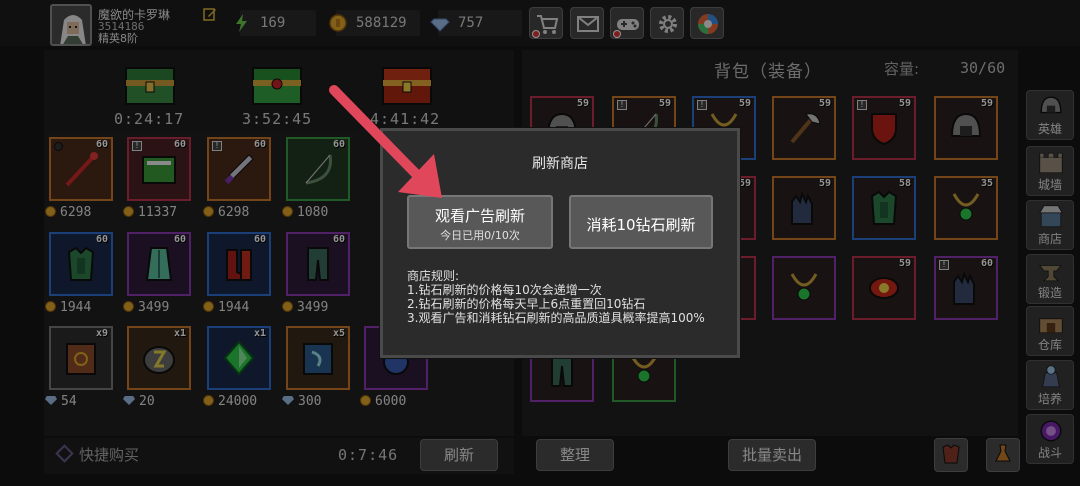 The width and height of the screenshot is (1080, 486). Describe the element at coordinates (526, 304) in the screenshot. I see `rule-item: 2.钻石刷新的价格每天早上6点重置回10钻石` at that location.